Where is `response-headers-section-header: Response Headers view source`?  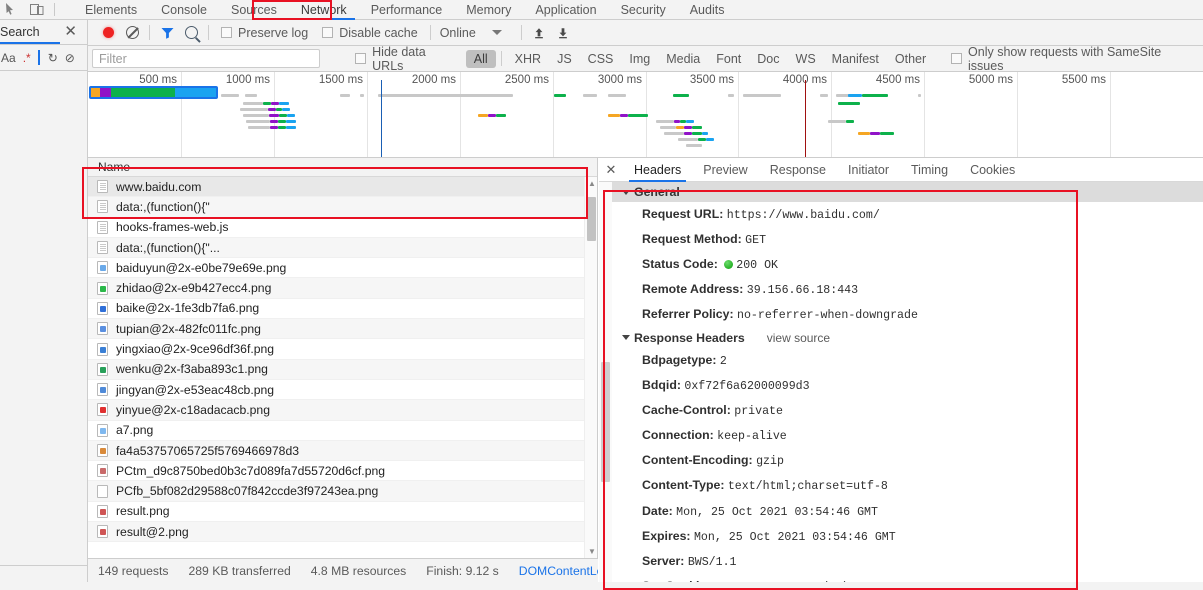 response-headers-section-header: Response Headers view source is located at coordinates (907, 337).